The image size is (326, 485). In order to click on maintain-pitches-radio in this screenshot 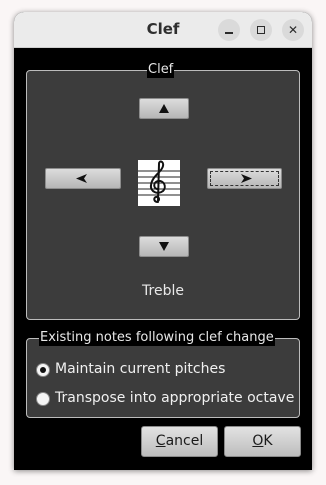, I will do `click(43, 370)`.